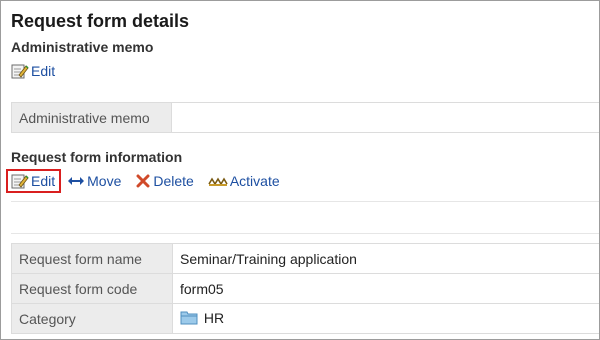 This screenshot has height=340, width=600. Describe the element at coordinates (385, 318) in the screenshot. I see `category-value: HR` at that location.